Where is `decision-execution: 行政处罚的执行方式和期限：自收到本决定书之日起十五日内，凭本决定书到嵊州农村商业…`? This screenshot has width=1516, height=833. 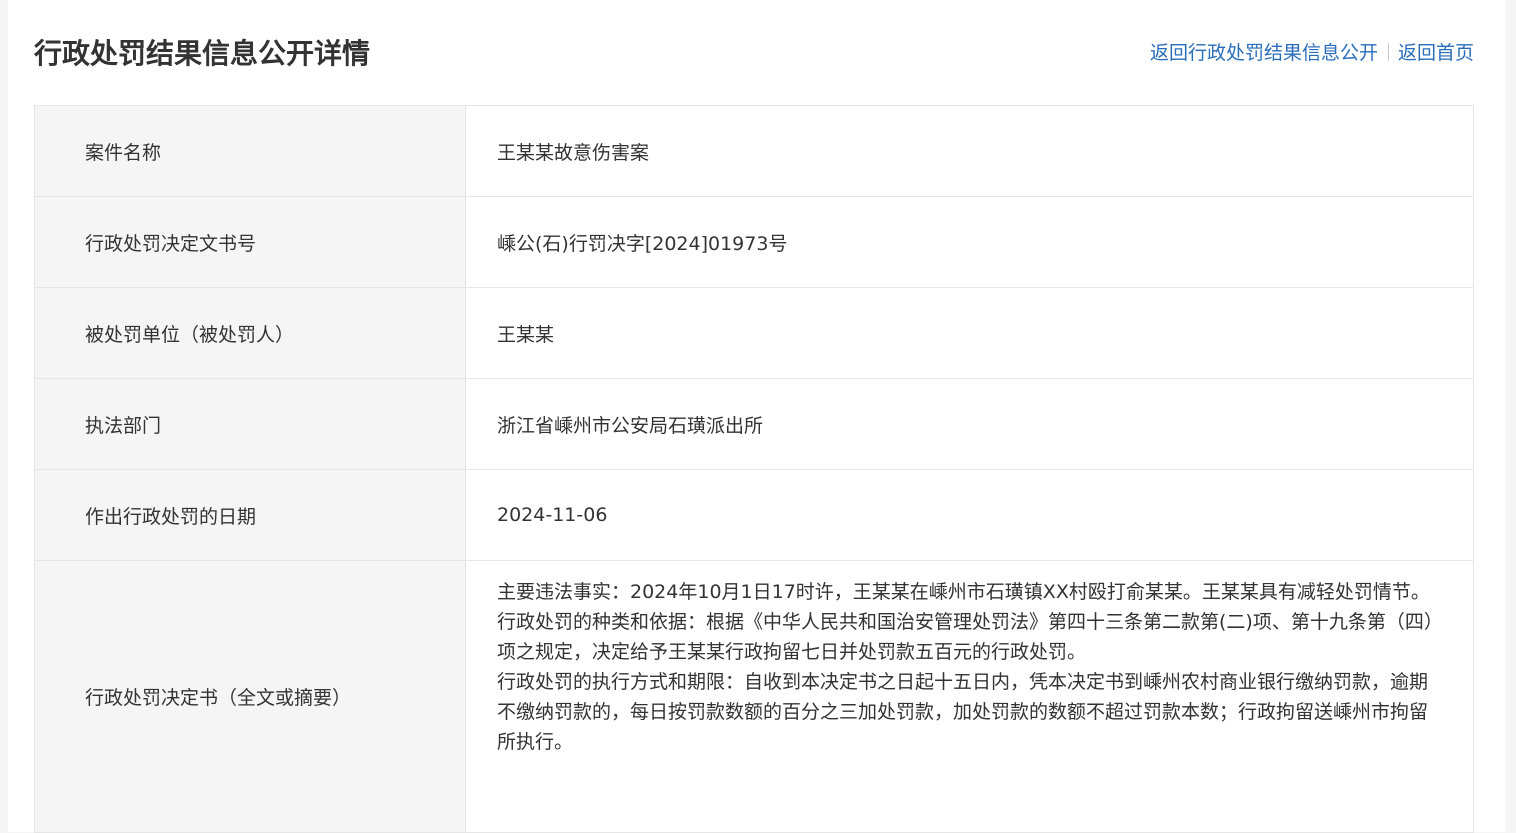
decision-execution: 行政处罚的执行方式和期限：自收到本决定书之日起十五日内，凭本决定书到嵊州农村商业… is located at coordinates (963, 712).